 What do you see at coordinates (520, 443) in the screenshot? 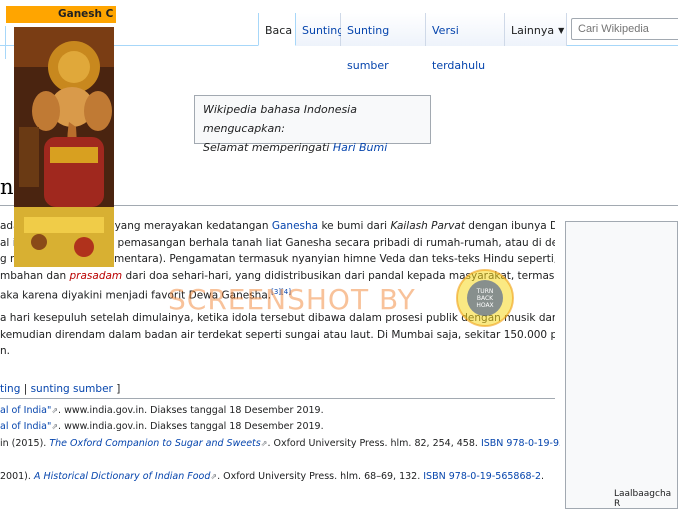
I see `isbn-link: ISBN 978-0-19-931361-` at bounding box center [520, 443].